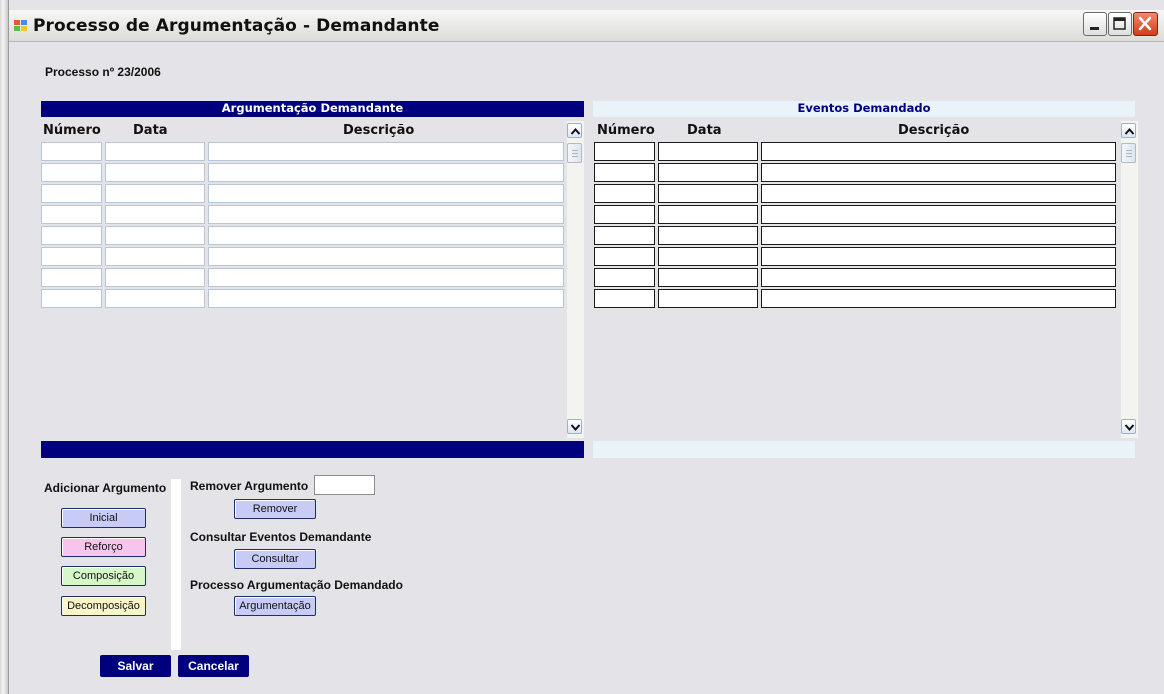  I want to click on close-icon, so click(1145, 23).